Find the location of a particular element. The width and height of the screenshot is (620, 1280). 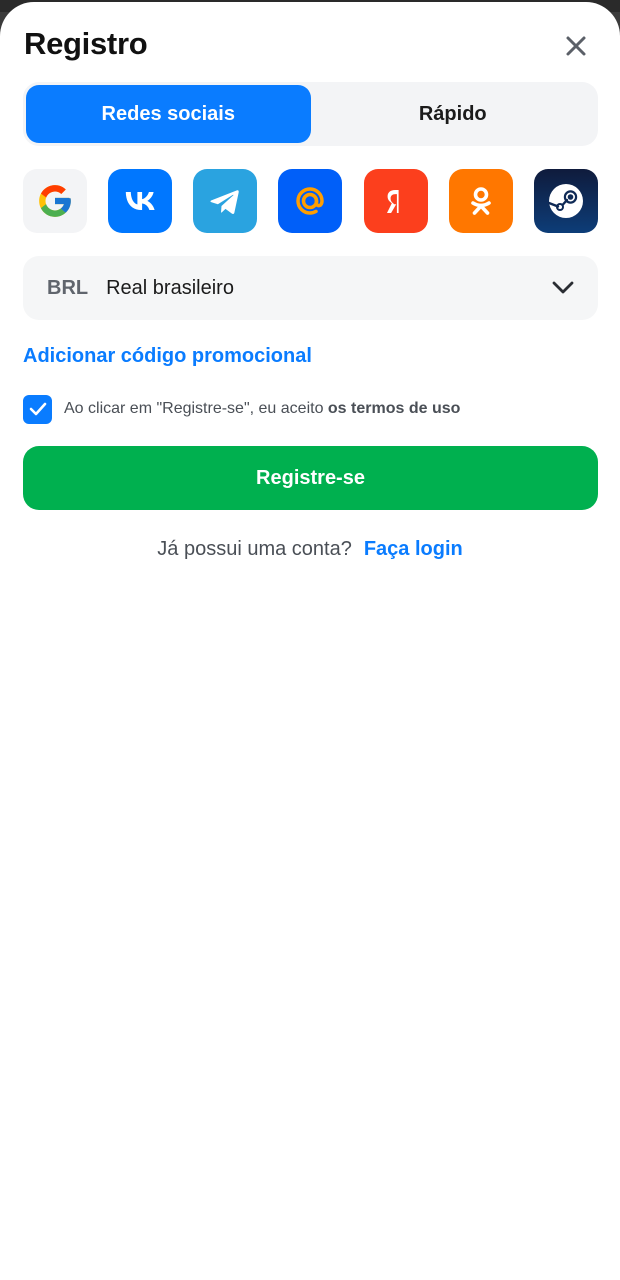

terms-of-use-link: os termos de uso is located at coordinates (394, 408).